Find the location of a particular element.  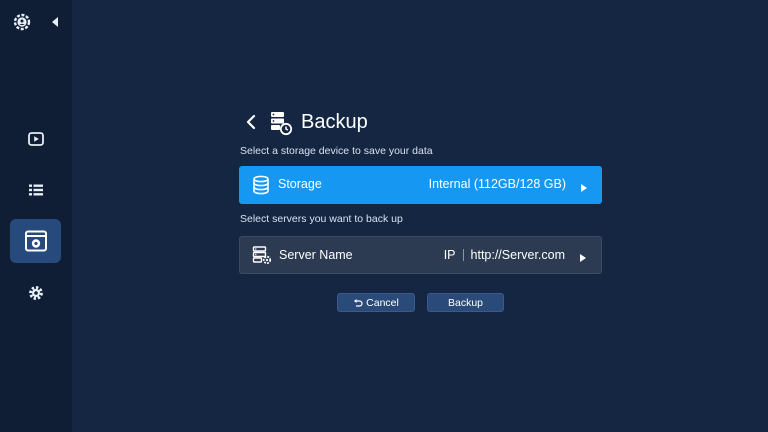

play-icon is located at coordinates (35, 139).